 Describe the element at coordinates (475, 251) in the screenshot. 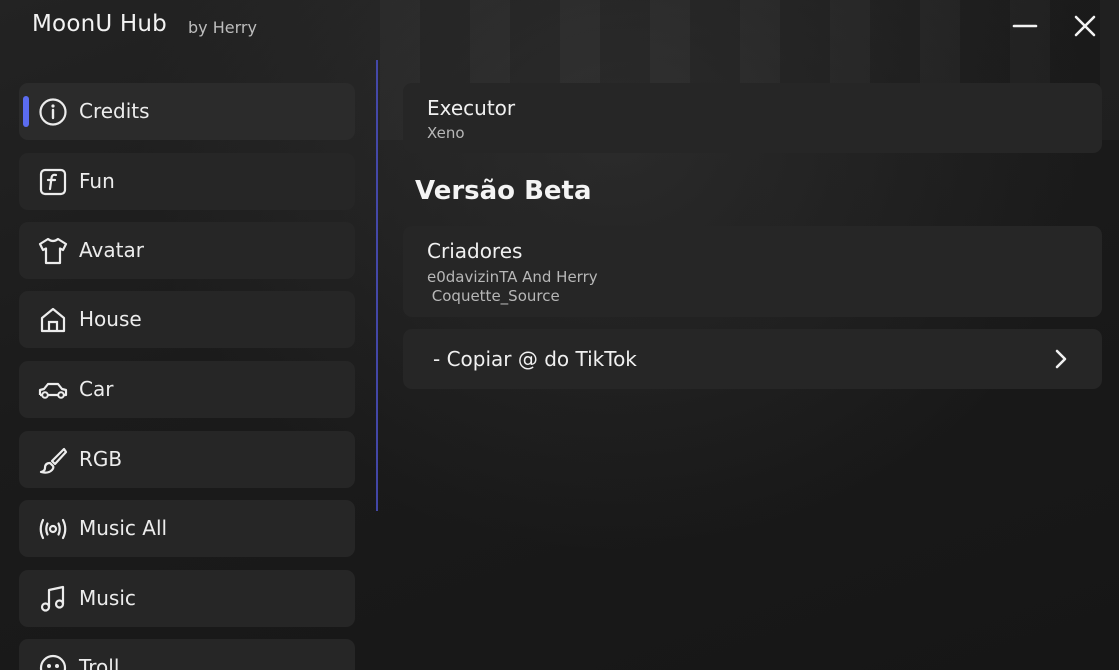

I see `creators-title: Criadores` at that location.